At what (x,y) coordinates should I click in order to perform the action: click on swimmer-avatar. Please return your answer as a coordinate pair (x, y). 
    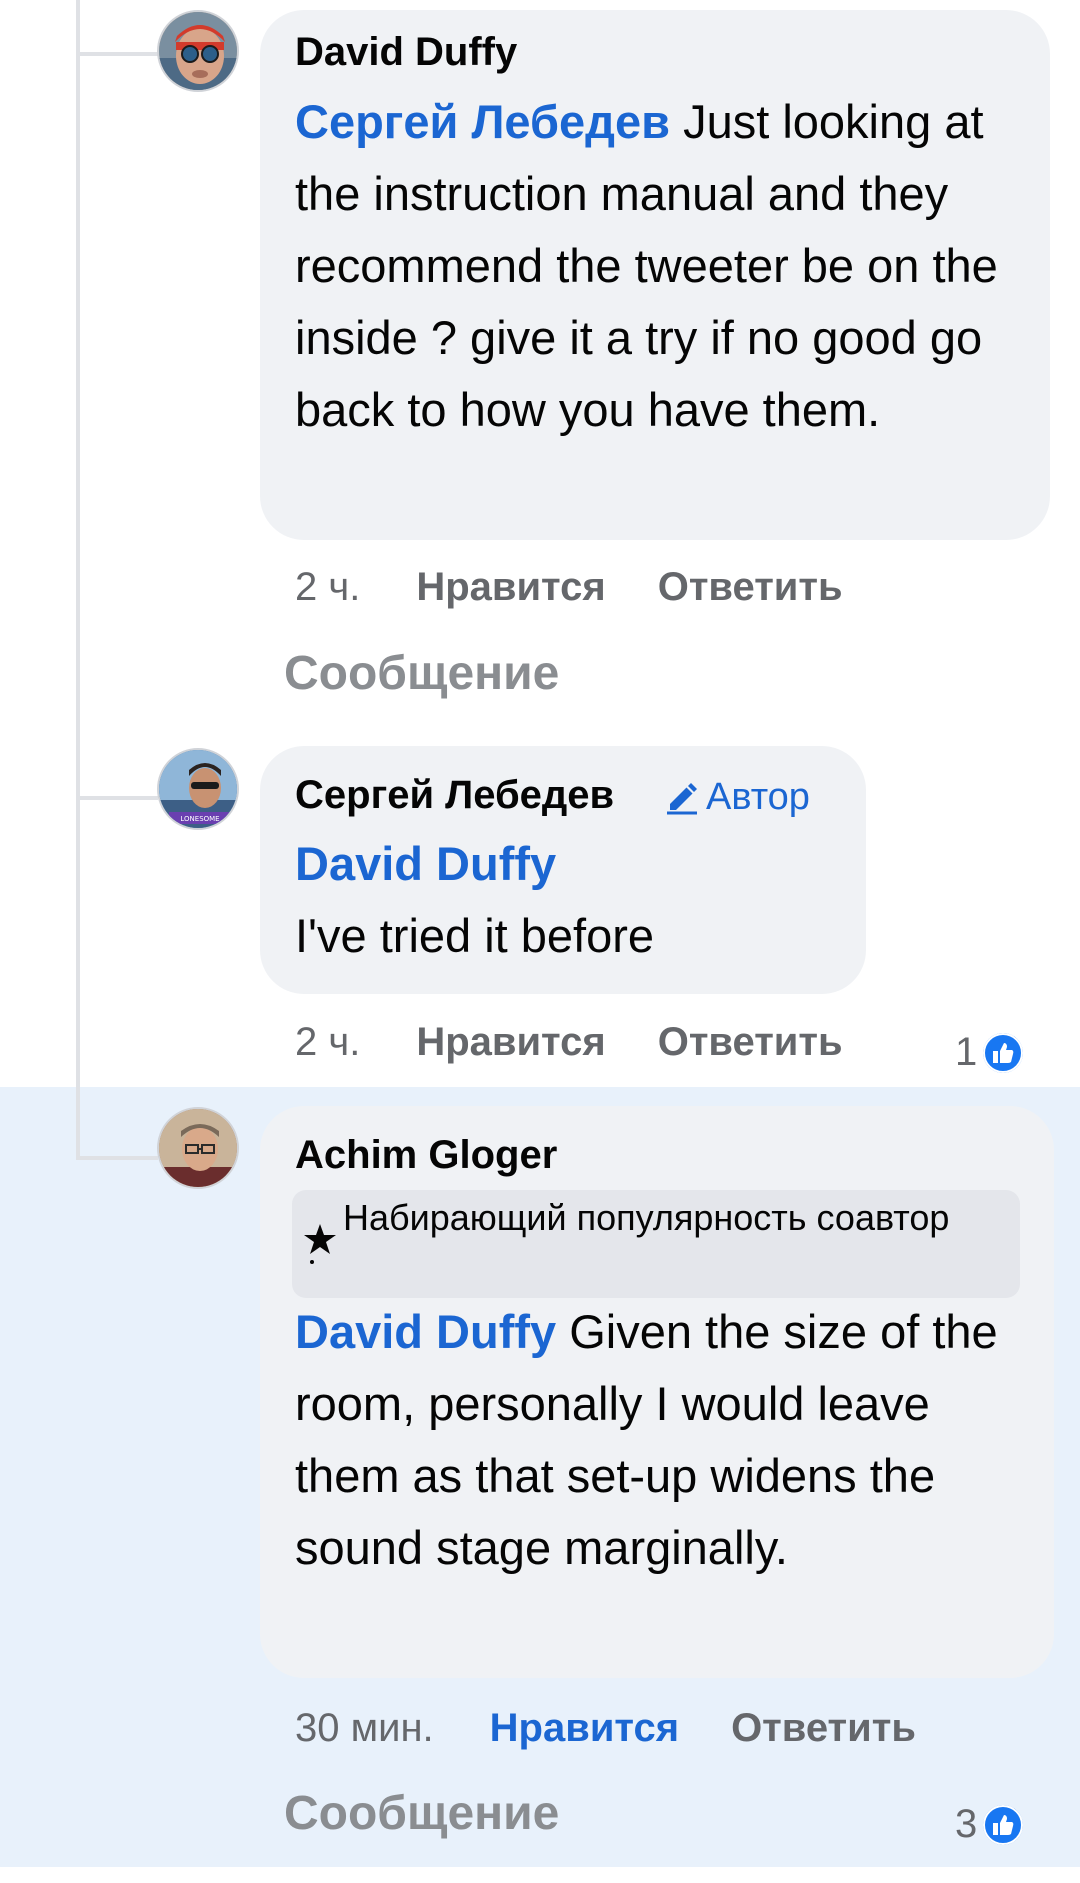
    Looking at the image, I should click on (198, 51).